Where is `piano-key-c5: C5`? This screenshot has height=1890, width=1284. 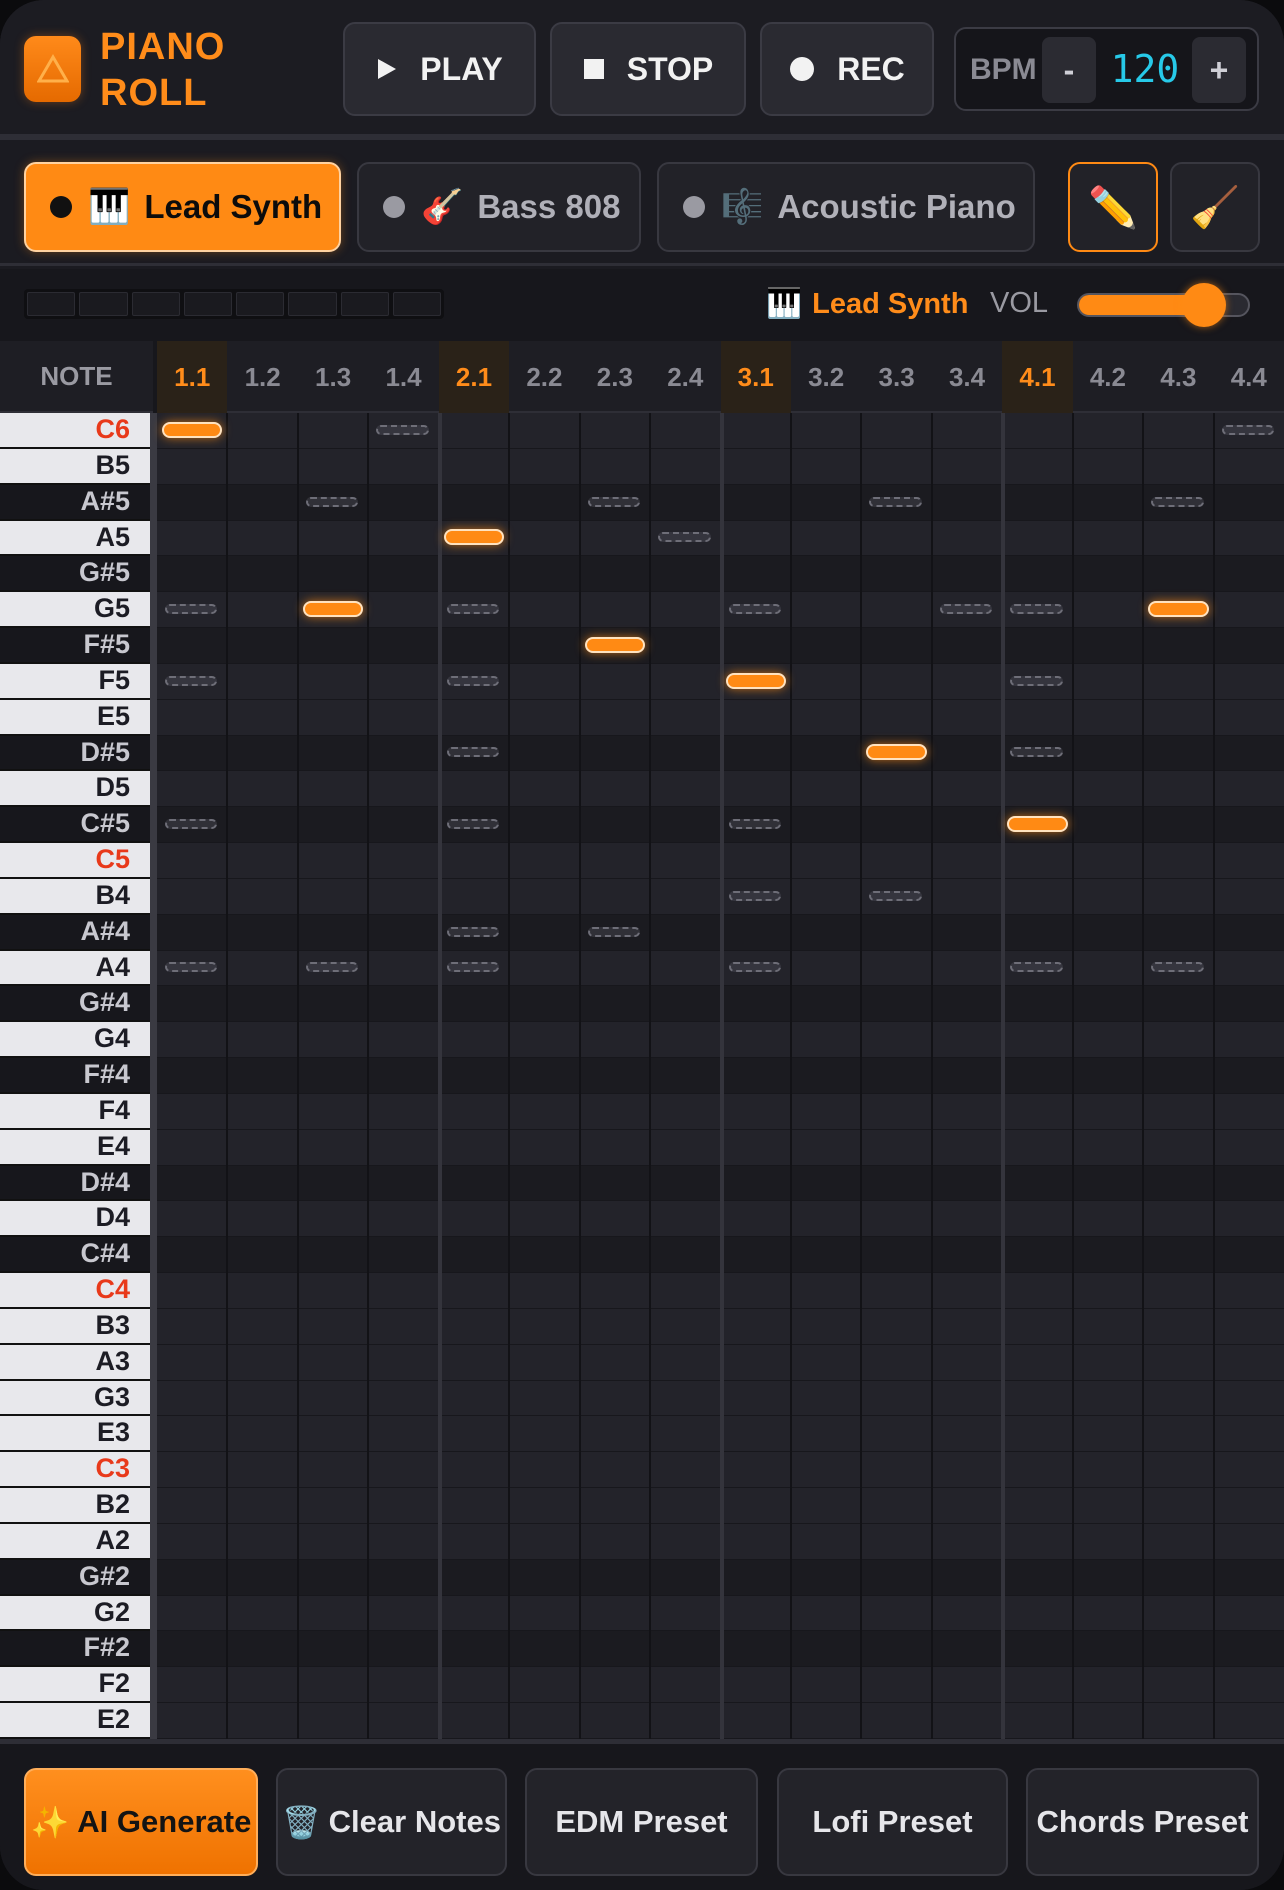 piano-key-c5: C5 is located at coordinates (75, 860).